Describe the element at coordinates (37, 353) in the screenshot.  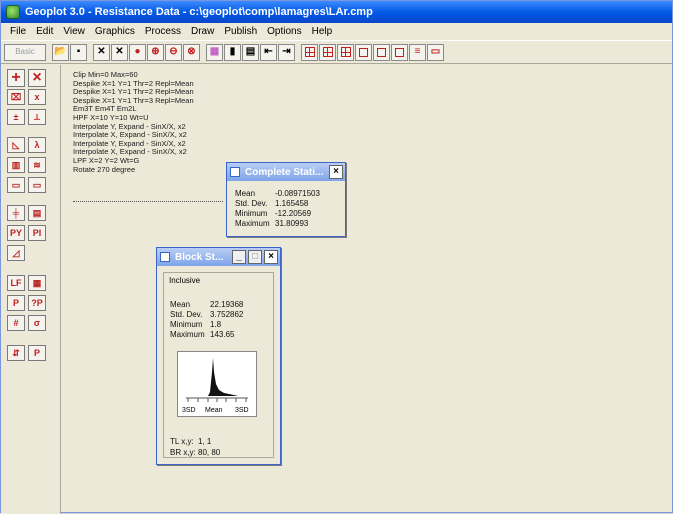
I see `publish-icon: P` at that location.